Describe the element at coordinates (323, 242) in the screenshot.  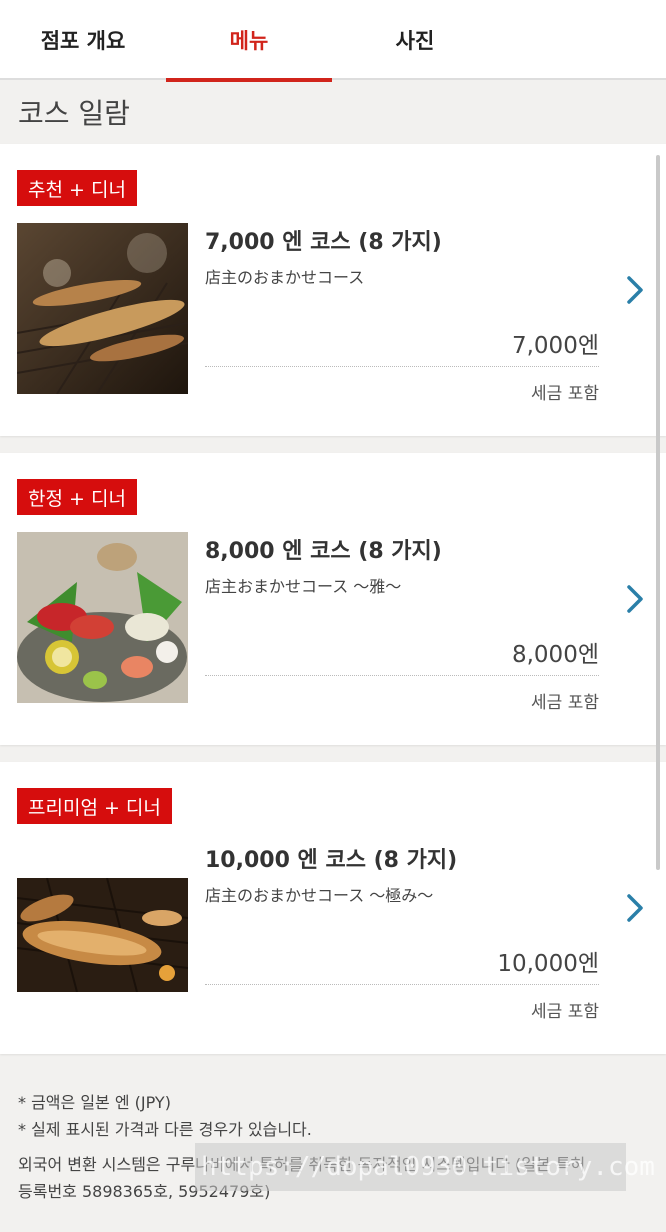
I see `course-name: 7,000 엔 코스 (8 가지)` at that location.